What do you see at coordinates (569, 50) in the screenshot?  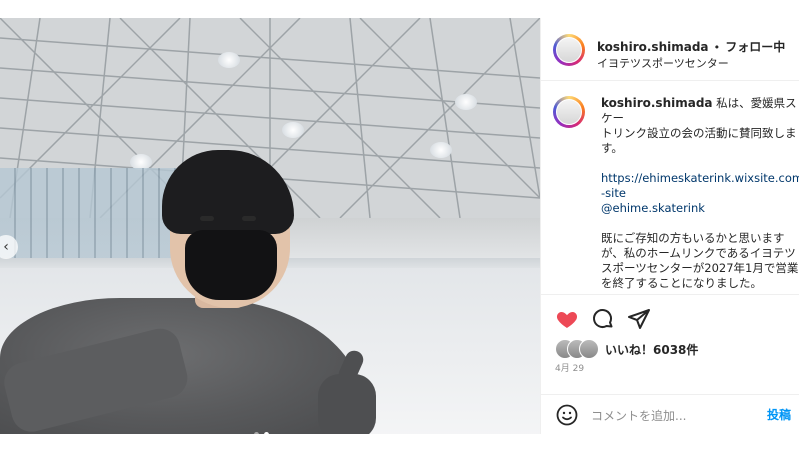 I see `author-avatar` at bounding box center [569, 50].